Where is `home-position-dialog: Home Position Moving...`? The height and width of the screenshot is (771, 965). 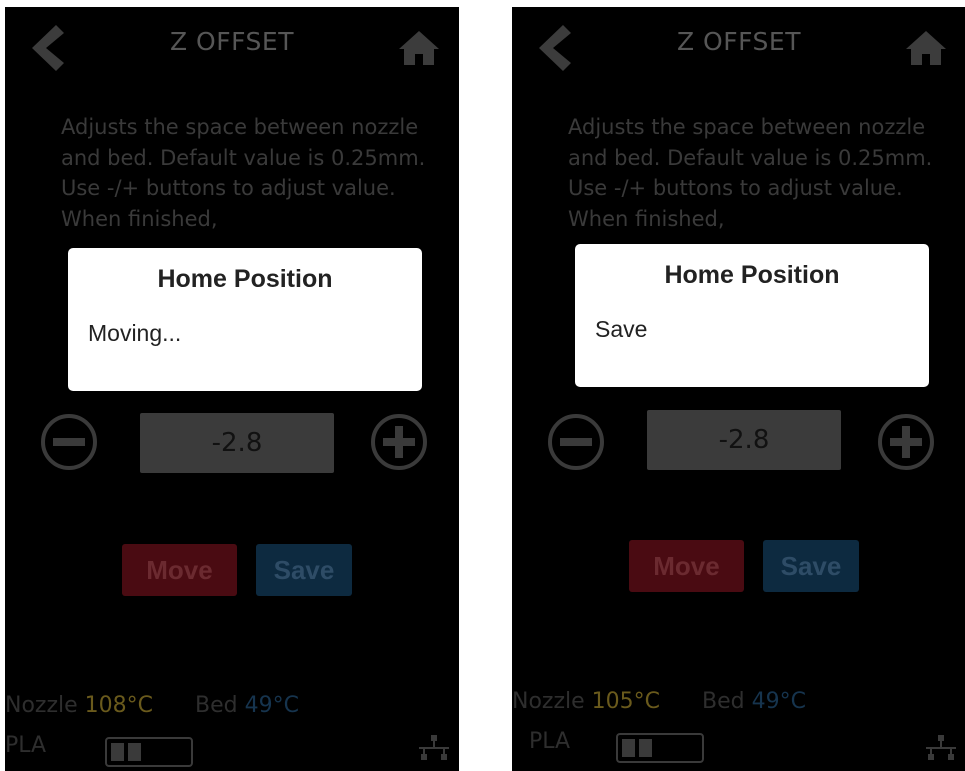 home-position-dialog: Home Position Moving... is located at coordinates (245, 319).